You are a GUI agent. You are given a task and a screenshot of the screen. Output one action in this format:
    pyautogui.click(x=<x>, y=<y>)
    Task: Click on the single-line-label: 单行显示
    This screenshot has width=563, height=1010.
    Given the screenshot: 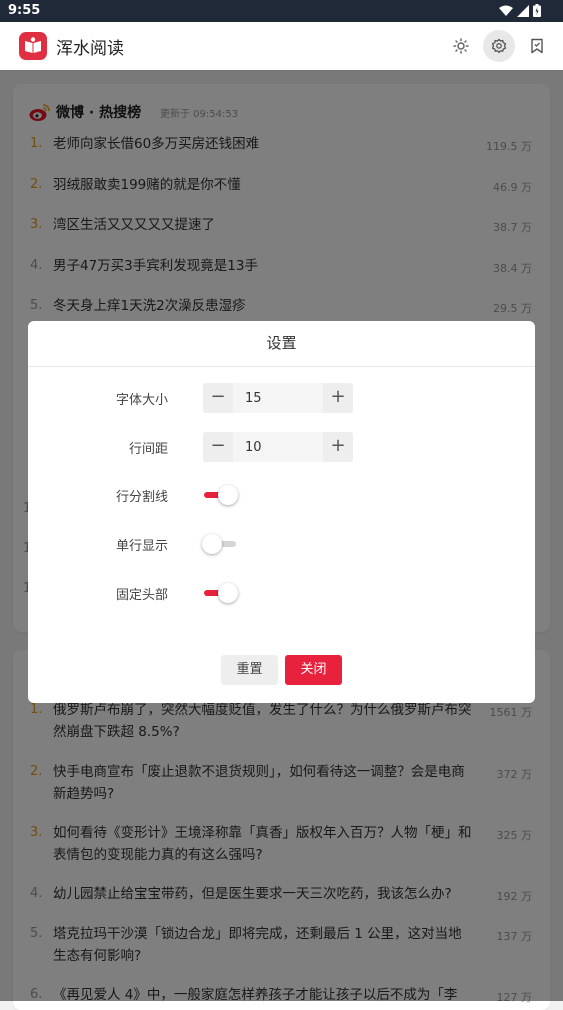 What is the action you would take?
    pyautogui.click(x=141, y=546)
    